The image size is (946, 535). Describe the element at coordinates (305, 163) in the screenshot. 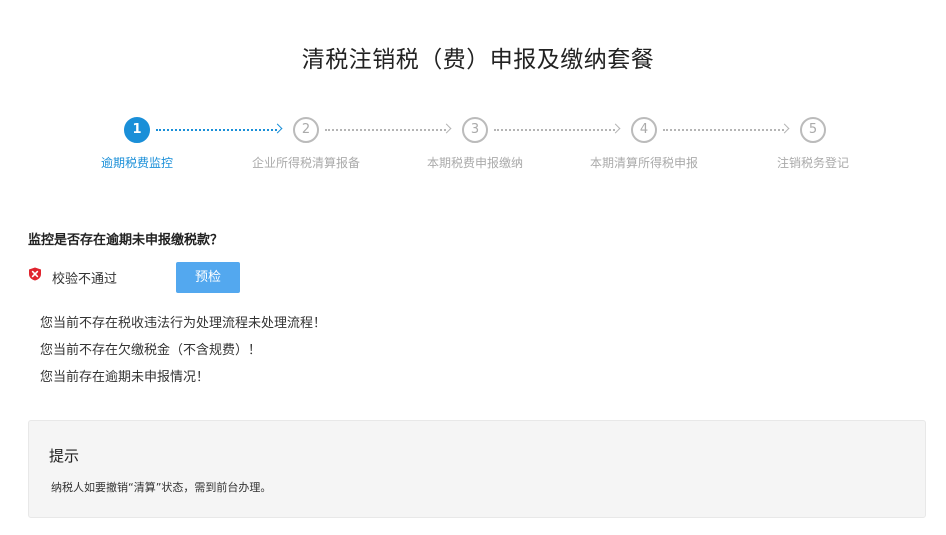

I see `step-2-label: 企业所得税清算报备` at that location.